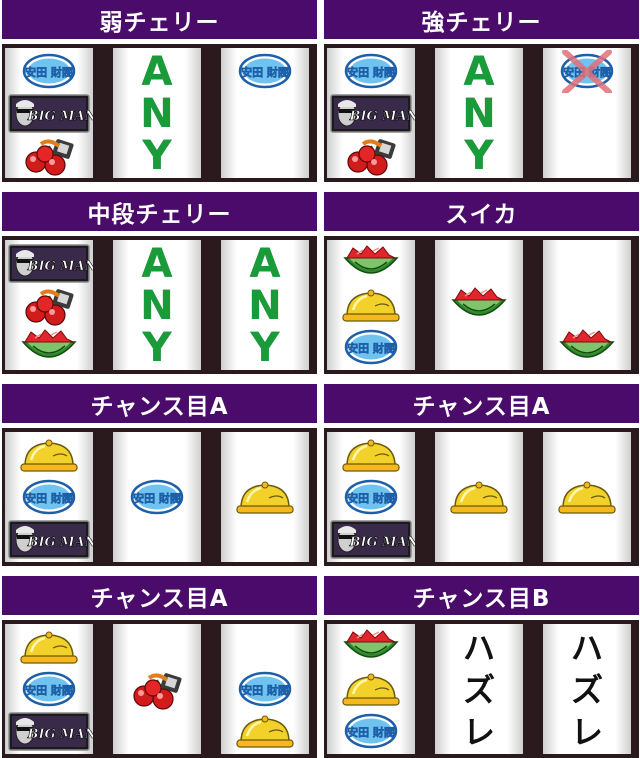 The width and height of the screenshot is (640, 758). I want to click on pattern-title: チャンス目A, so click(159, 595).